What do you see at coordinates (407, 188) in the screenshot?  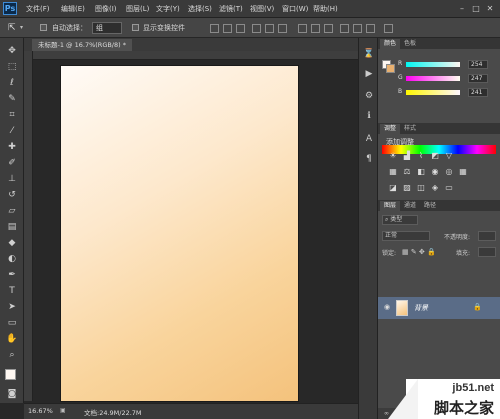 I see `posterize-icon: ▨` at bounding box center [407, 188].